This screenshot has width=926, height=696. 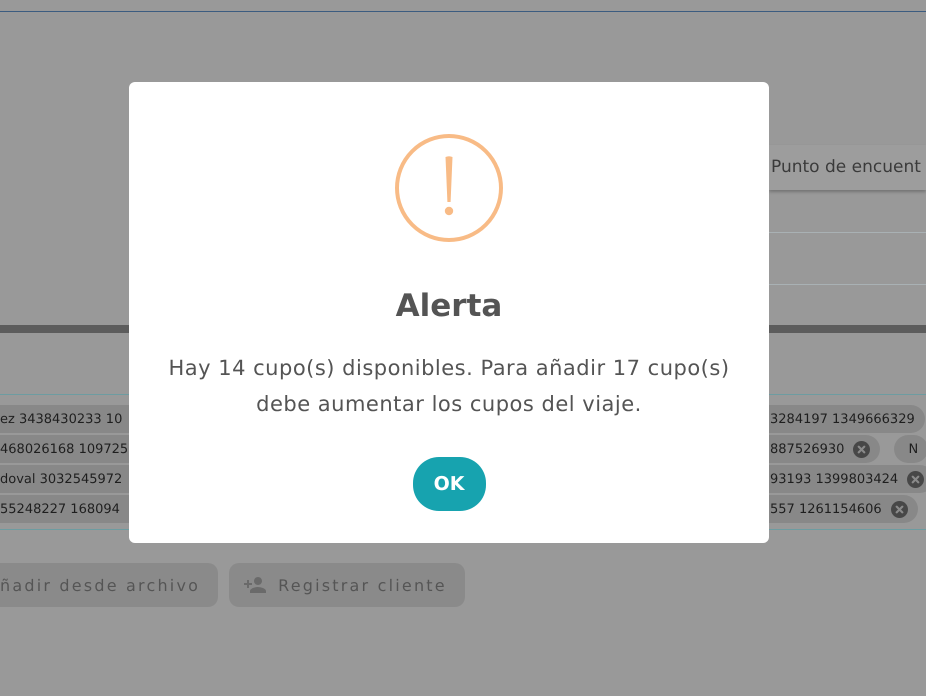 What do you see at coordinates (64, 449) in the screenshot?
I see `chip-label: 468026168 109725` at bounding box center [64, 449].